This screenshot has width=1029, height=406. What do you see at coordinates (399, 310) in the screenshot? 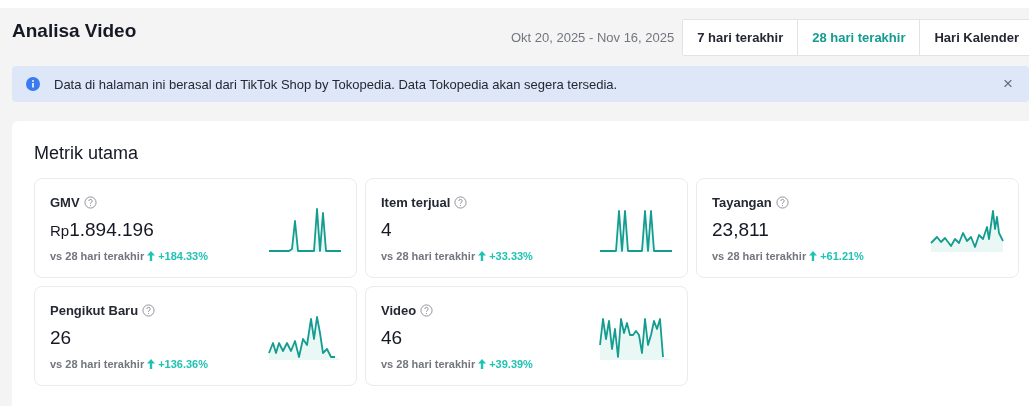
I see `metric-label: Video` at bounding box center [399, 310].